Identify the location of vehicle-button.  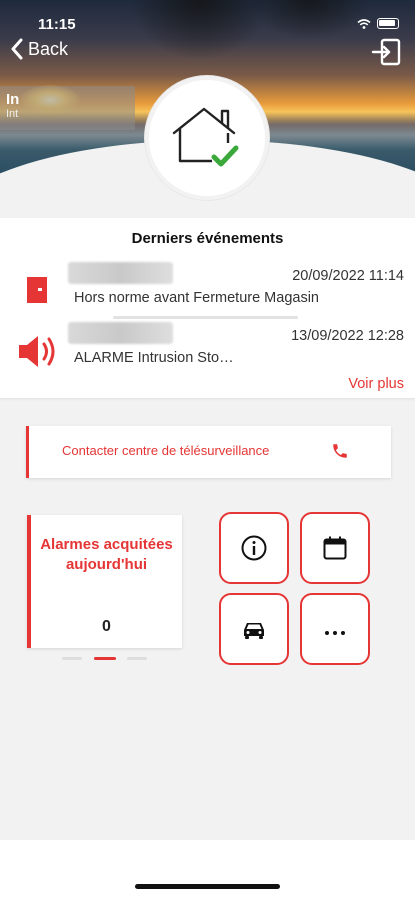
(254, 629).